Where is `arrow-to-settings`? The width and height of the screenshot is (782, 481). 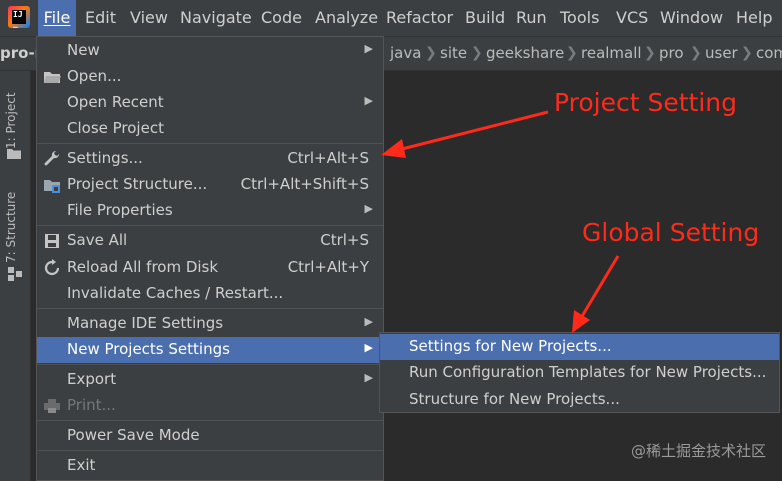
arrow-to-settings is located at coordinates (473, 131).